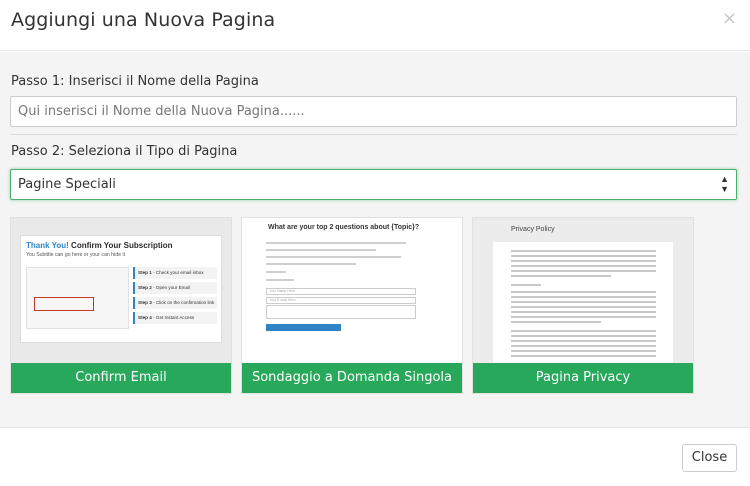 The image size is (750, 486). What do you see at coordinates (375, 457) in the screenshot?
I see `modal-footer: Close` at bounding box center [375, 457].